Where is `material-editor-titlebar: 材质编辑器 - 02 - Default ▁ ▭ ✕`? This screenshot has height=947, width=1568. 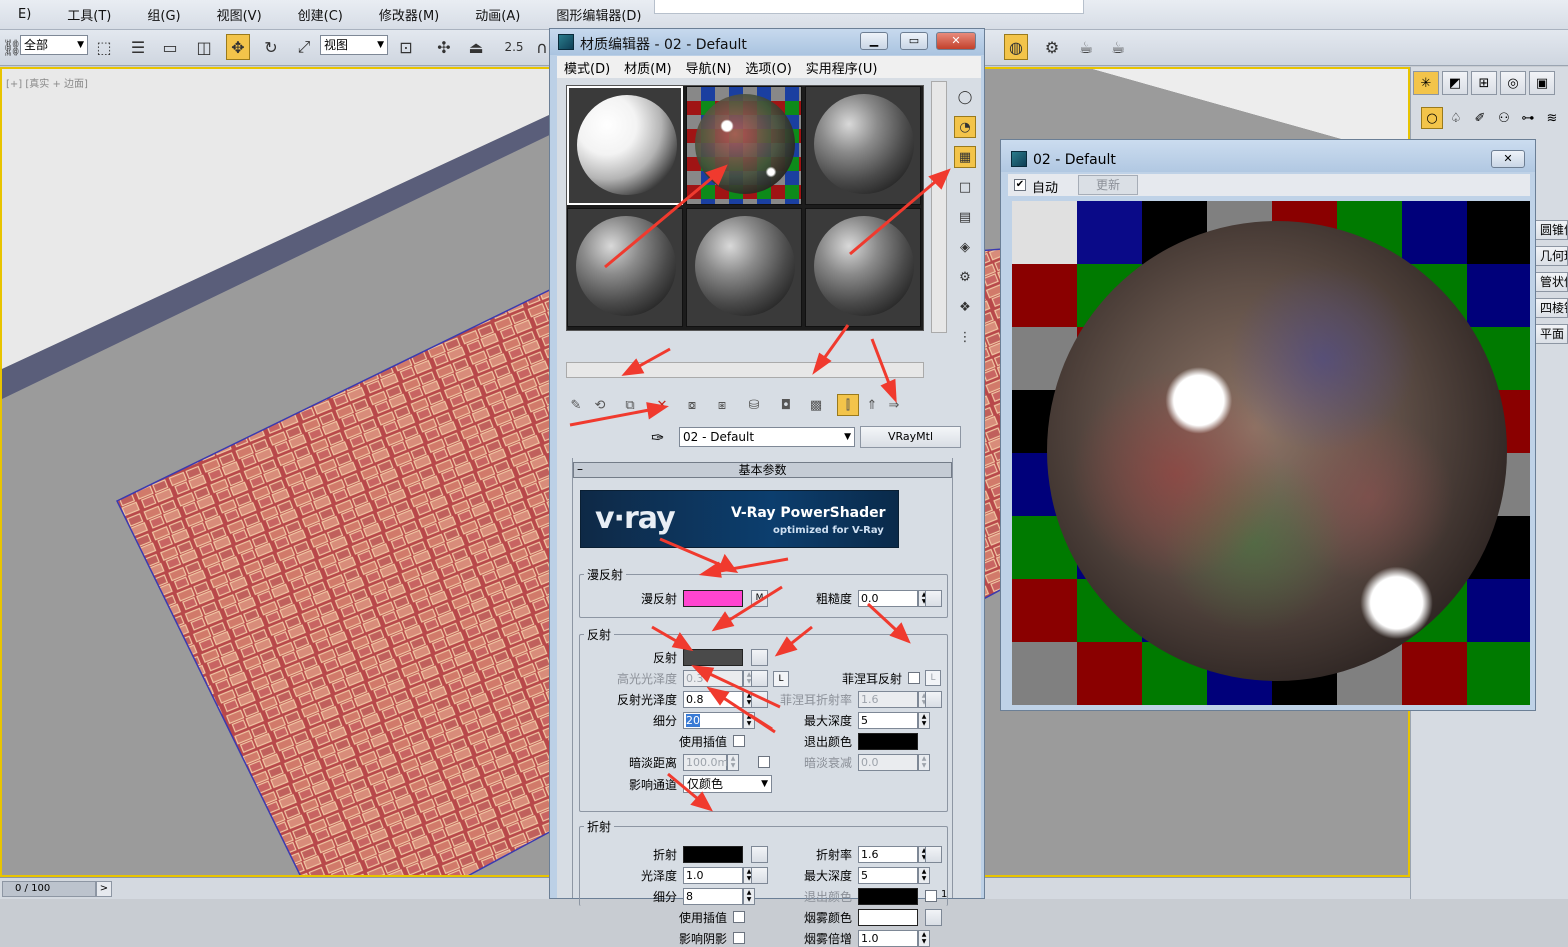 material-editor-titlebar: 材质编辑器 - 02 - Default ▁ ▭ ✕ is located at coordinates (767, 42).